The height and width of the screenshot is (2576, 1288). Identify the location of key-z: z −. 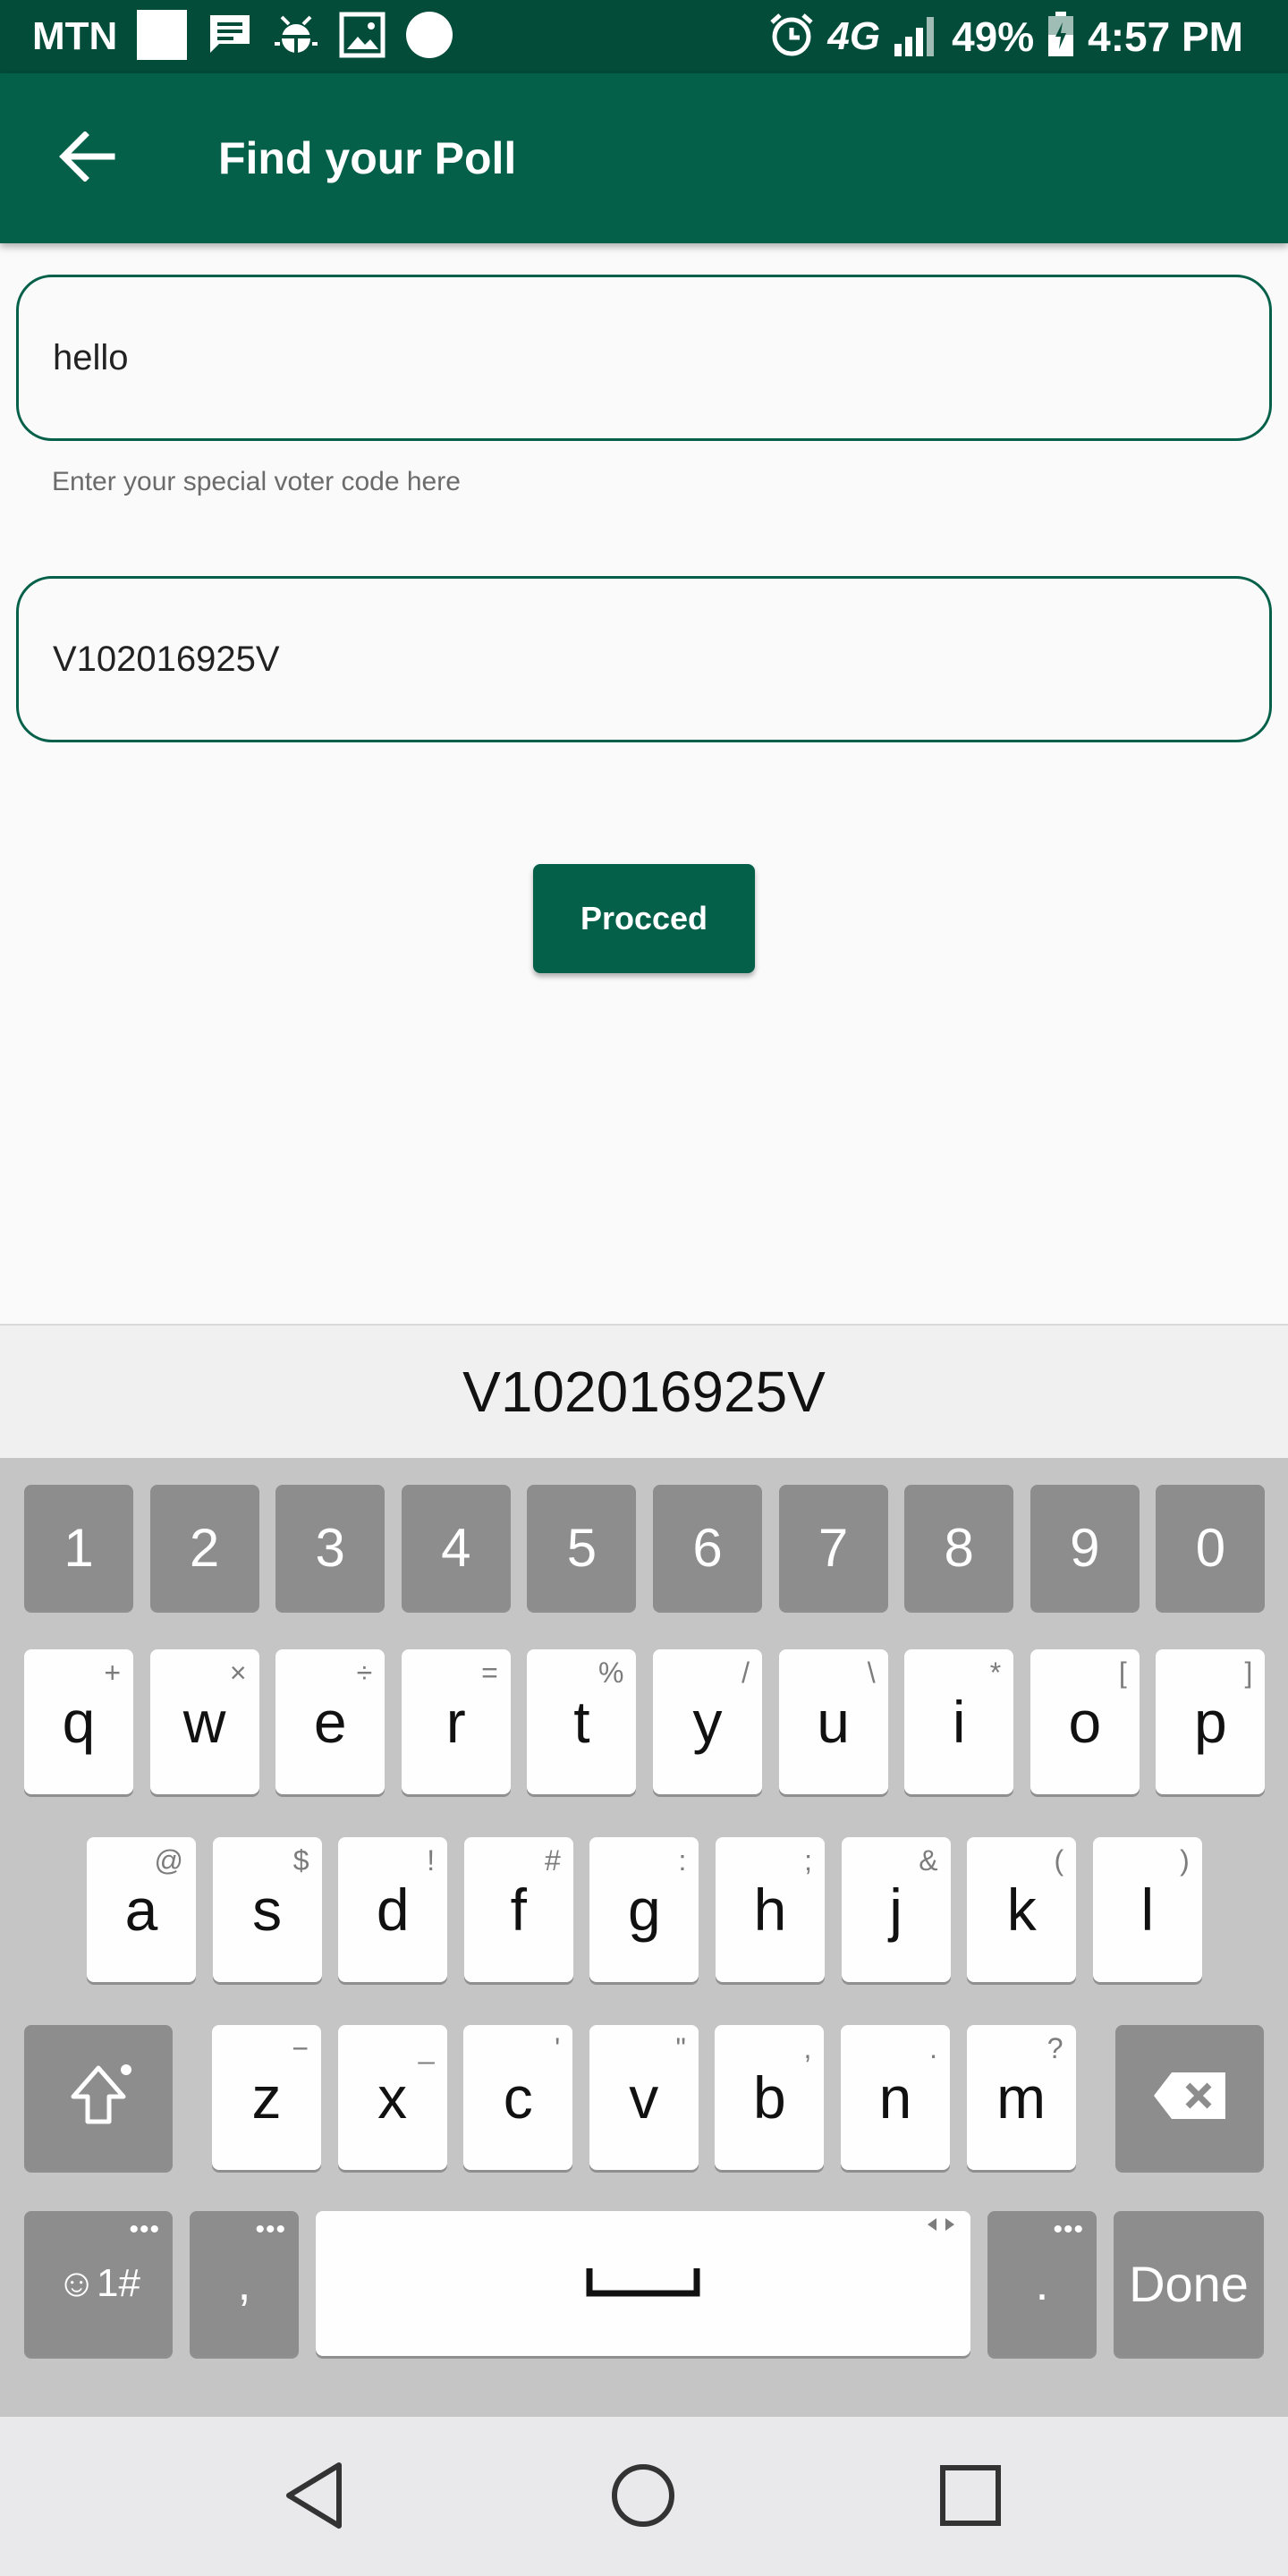
(266, 2097).